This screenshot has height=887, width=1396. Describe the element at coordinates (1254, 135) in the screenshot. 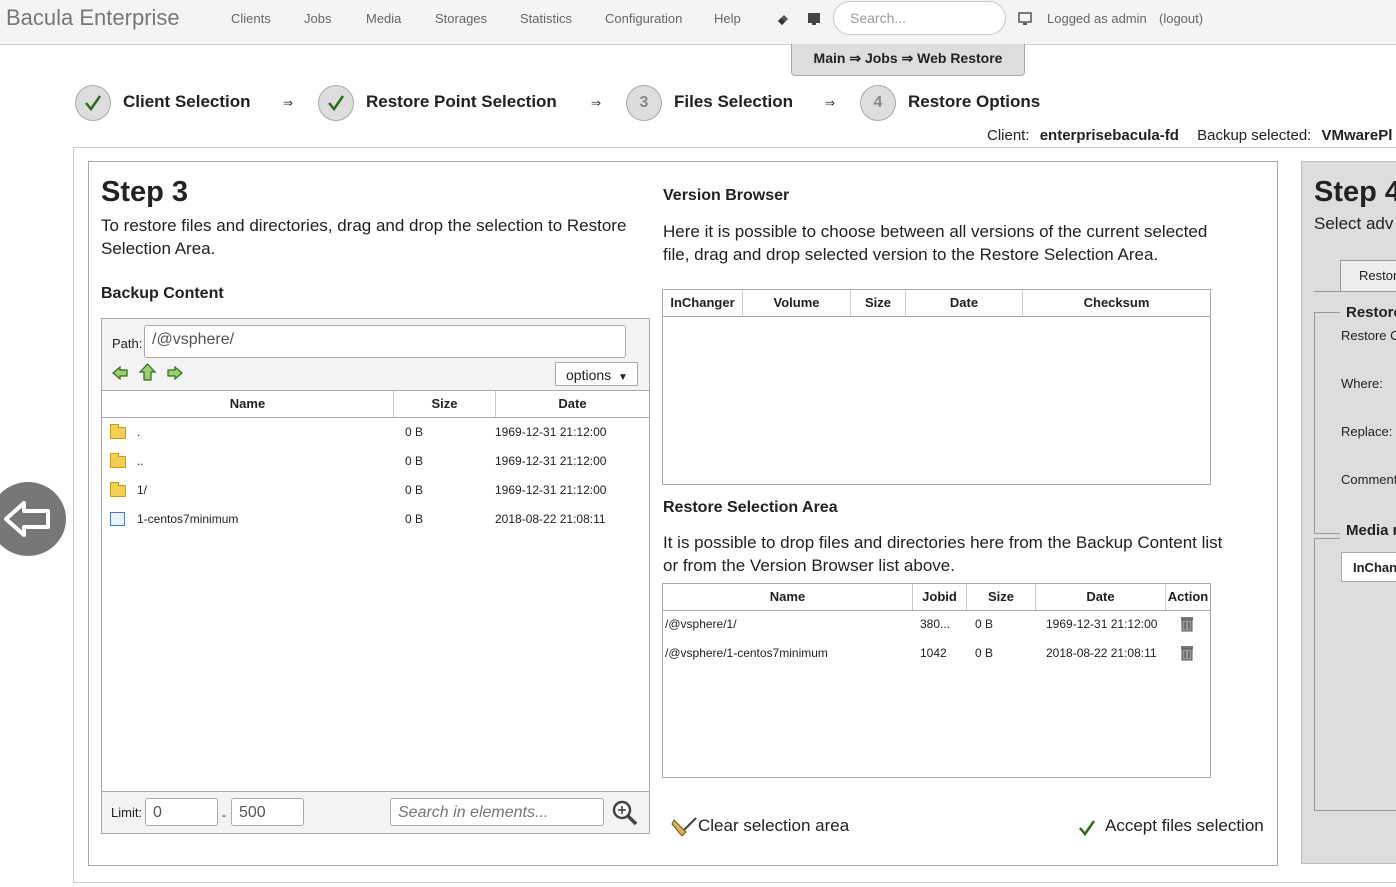

I see `backup-label: Backup selected:` at that location.